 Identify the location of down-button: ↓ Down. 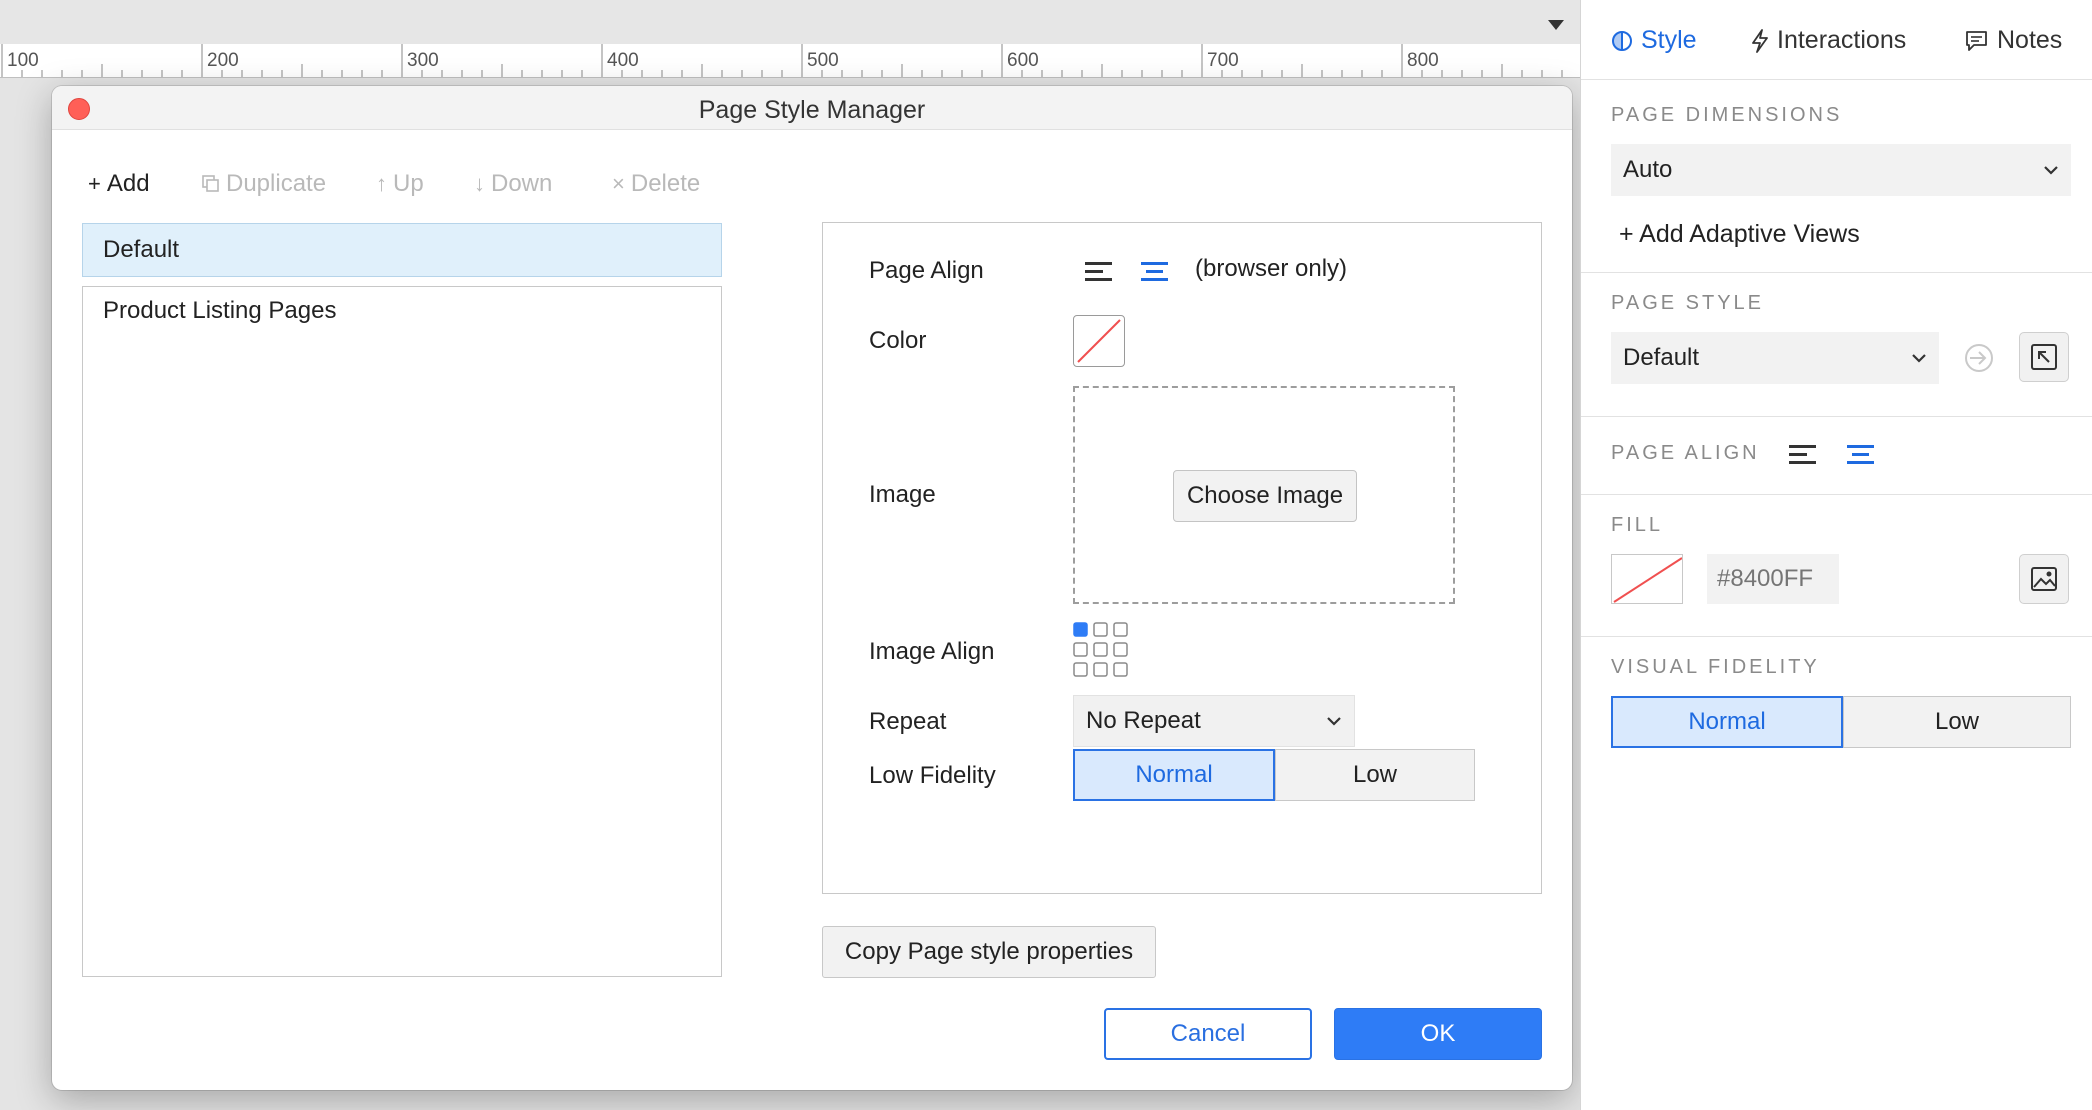
(513, 184).